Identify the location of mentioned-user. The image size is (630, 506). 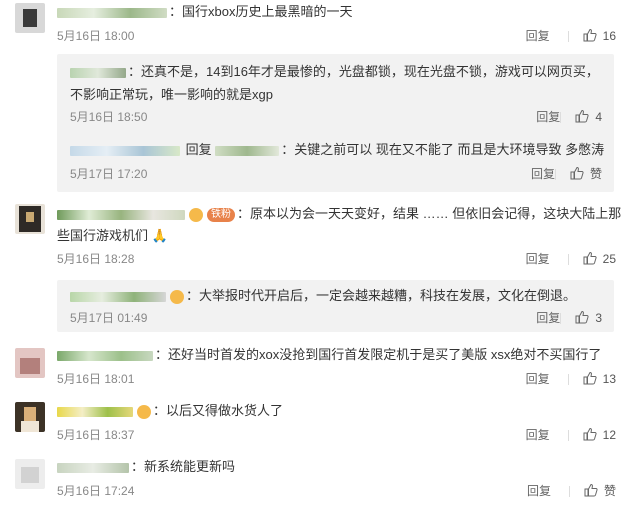
(247, 150).